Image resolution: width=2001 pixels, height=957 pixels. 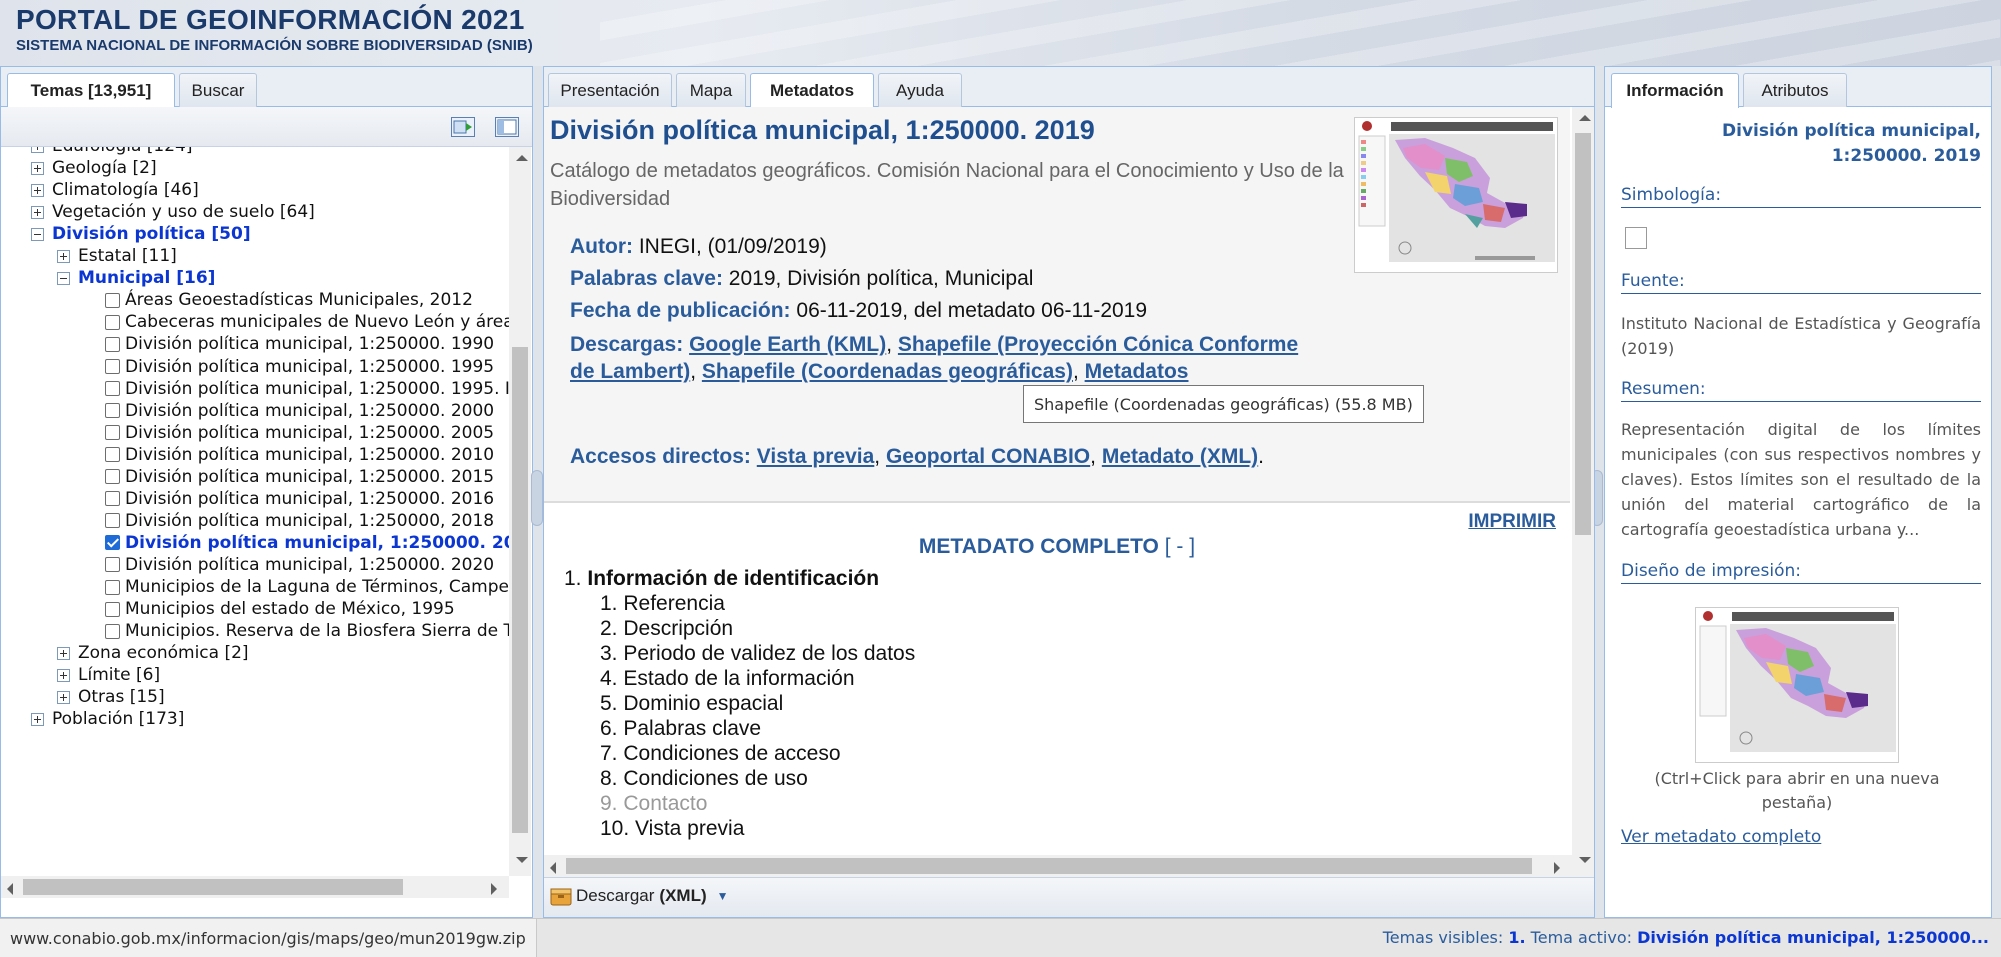 I want to click on tree-horizontal-scrollbar, so click(x=255, y=887).